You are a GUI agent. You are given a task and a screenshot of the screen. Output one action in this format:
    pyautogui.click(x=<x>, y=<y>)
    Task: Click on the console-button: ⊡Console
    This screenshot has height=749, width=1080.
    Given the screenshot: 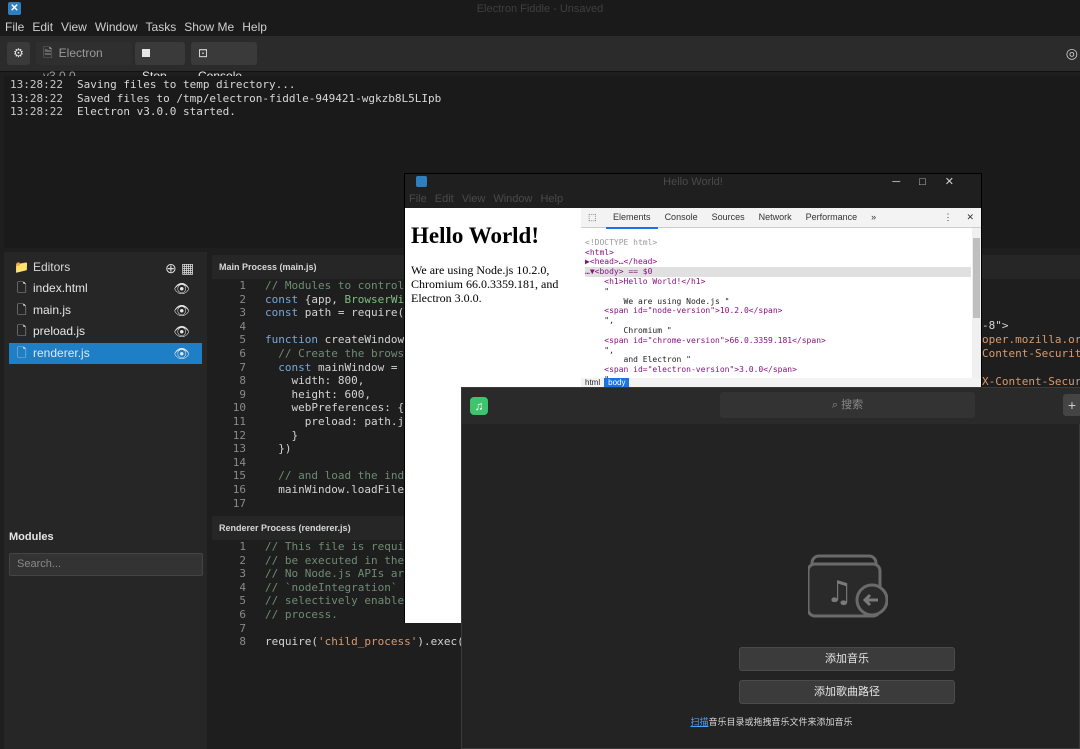 What is the action you would take?
    pyautogui.click(x=224, y=62)
    